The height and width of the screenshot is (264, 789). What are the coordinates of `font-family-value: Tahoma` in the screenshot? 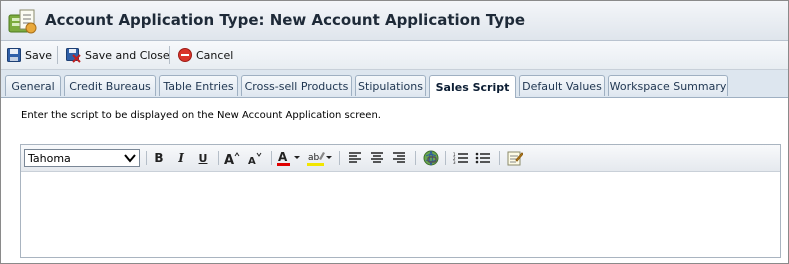 It's located at (49, 158).